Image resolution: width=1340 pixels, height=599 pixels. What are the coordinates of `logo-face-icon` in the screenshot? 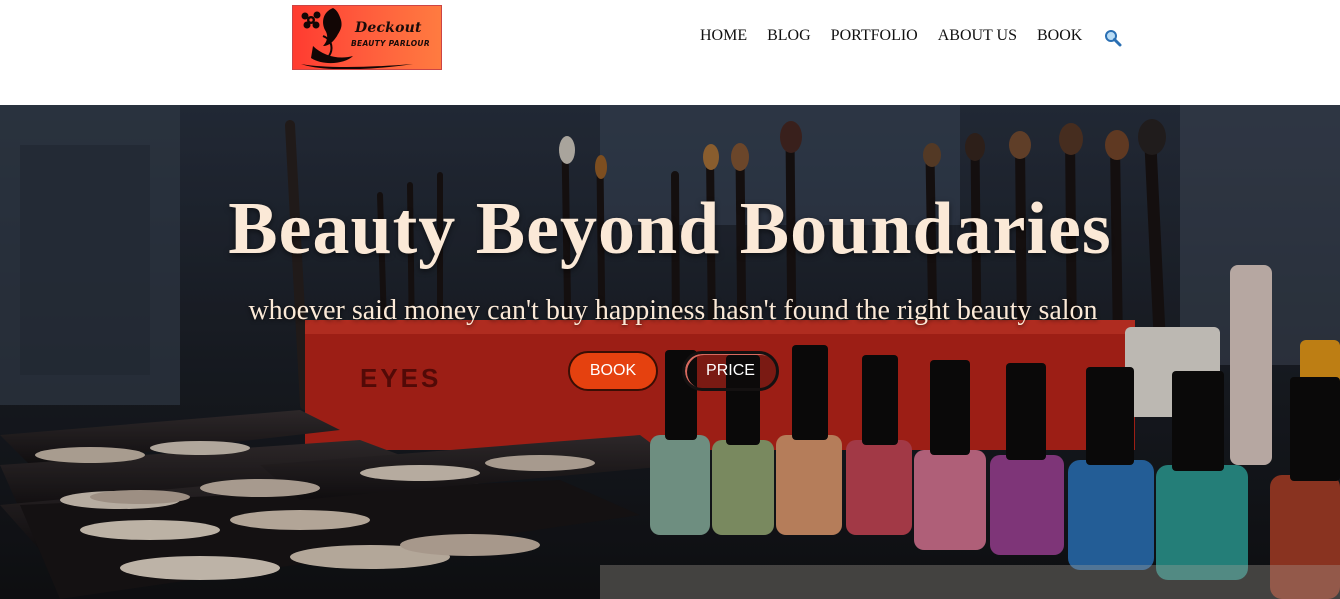 It's located at (357, 38).